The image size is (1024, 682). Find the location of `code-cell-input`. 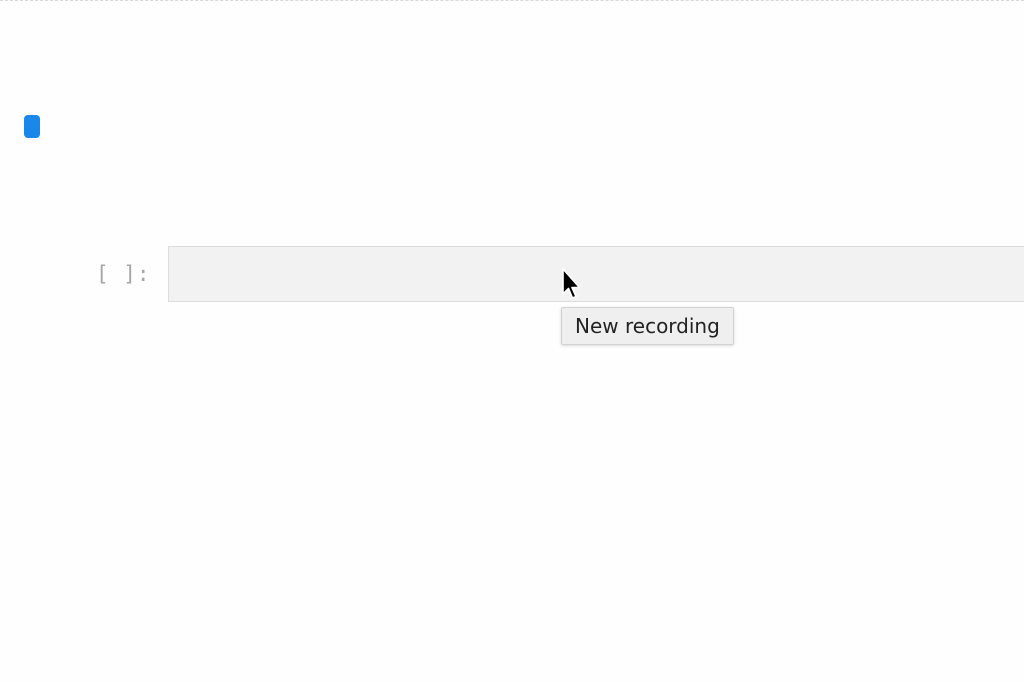

code-cell-input is located at coordinates (596, 274).